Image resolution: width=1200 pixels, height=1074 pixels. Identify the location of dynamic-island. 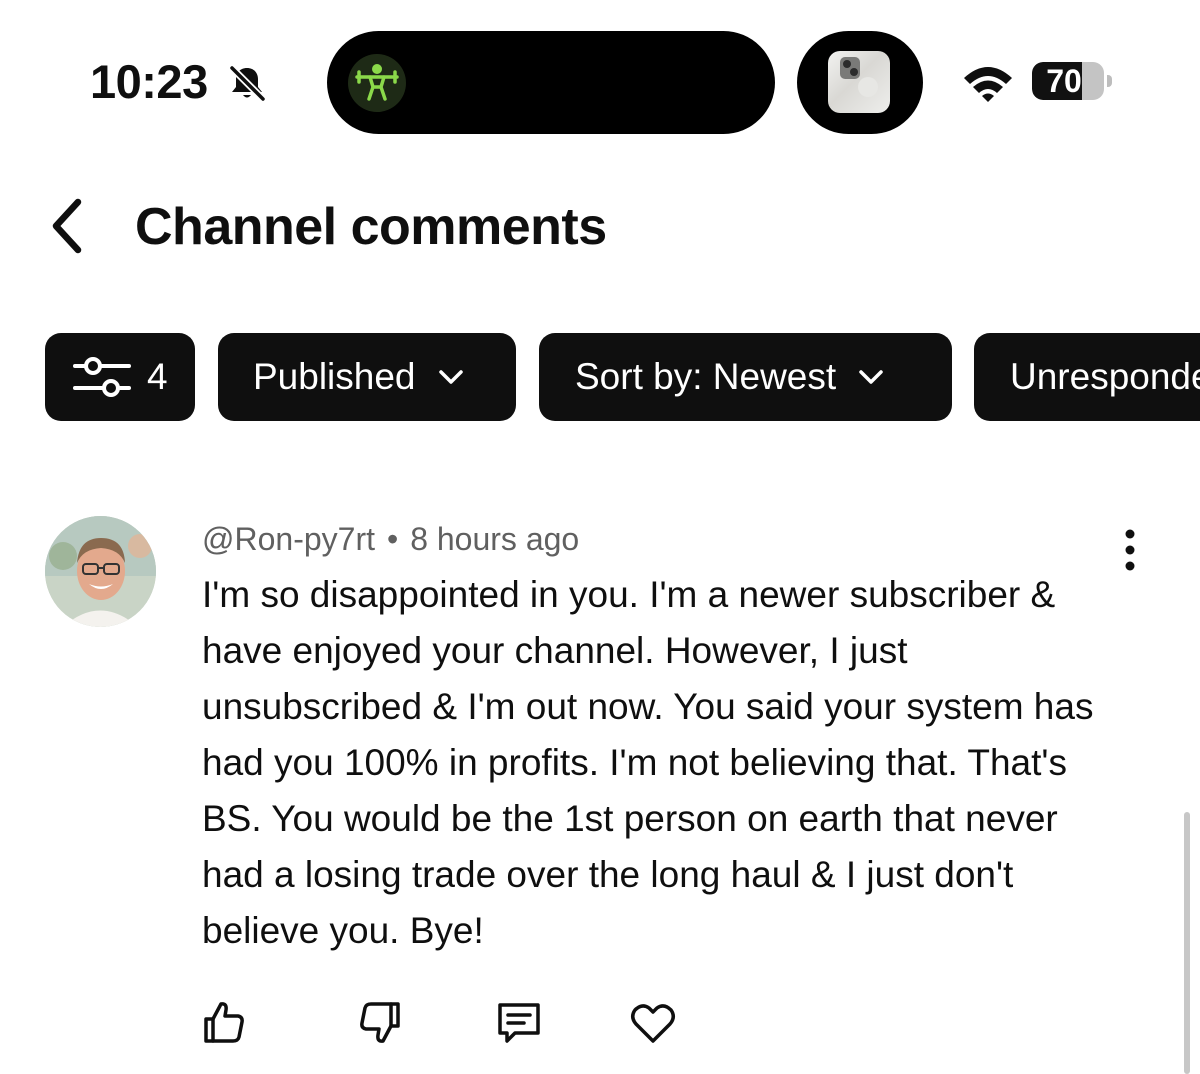
(551, 82).